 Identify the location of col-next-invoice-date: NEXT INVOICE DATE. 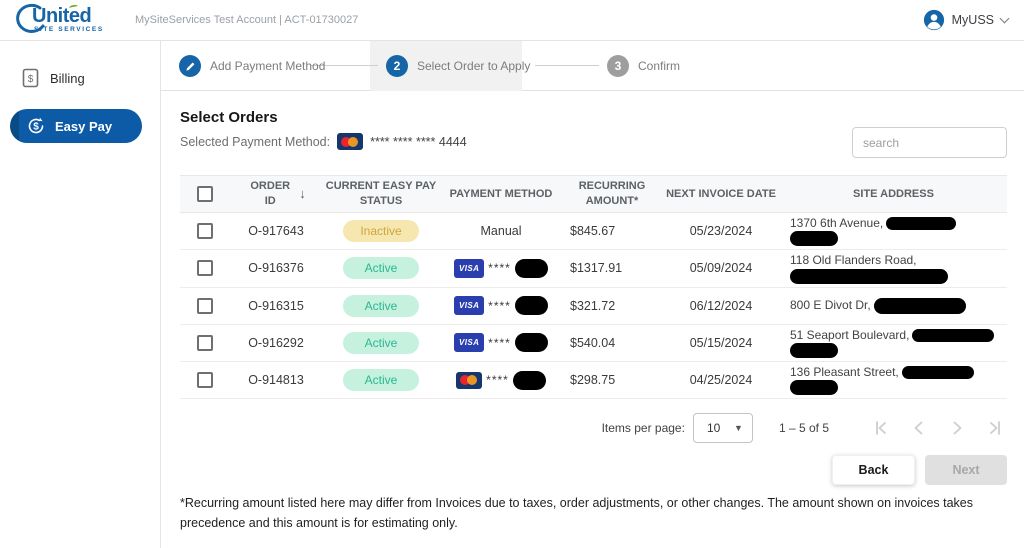
(721, 194).